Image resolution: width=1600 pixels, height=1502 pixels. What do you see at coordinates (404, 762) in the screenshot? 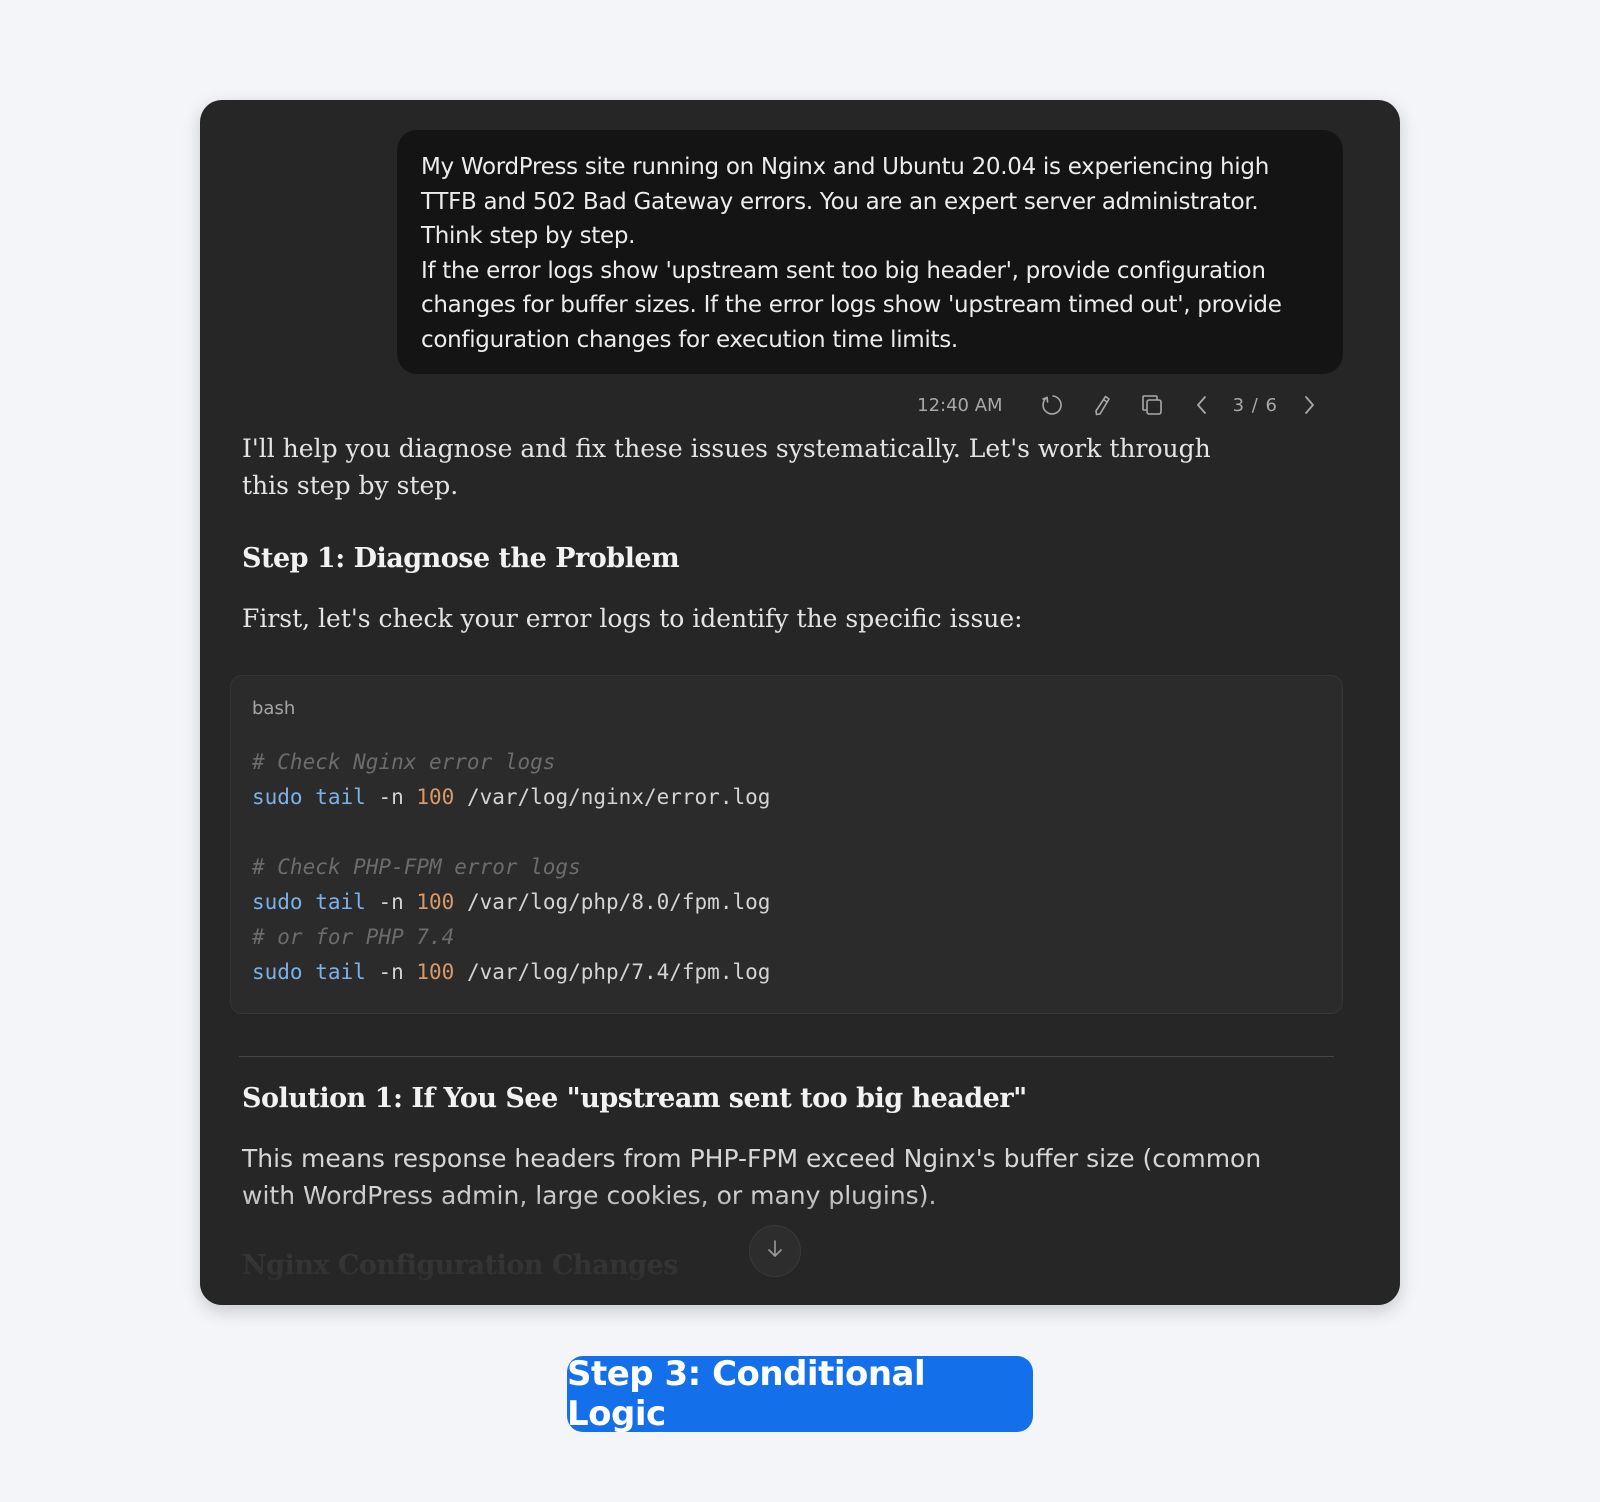
I see `code-comment: # Check Nginx error logs` at bounding box center [404, 762].